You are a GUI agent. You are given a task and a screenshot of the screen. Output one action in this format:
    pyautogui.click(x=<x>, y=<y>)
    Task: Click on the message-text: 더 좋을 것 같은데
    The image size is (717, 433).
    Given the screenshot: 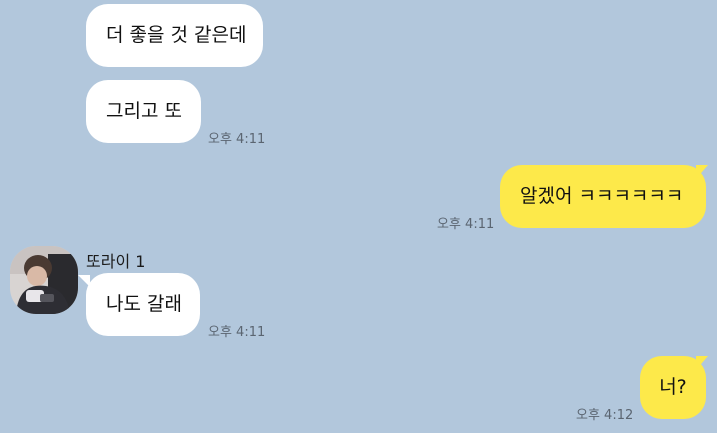 What is the action you would take?
    pyautogui.click(x=176, y=35)
    